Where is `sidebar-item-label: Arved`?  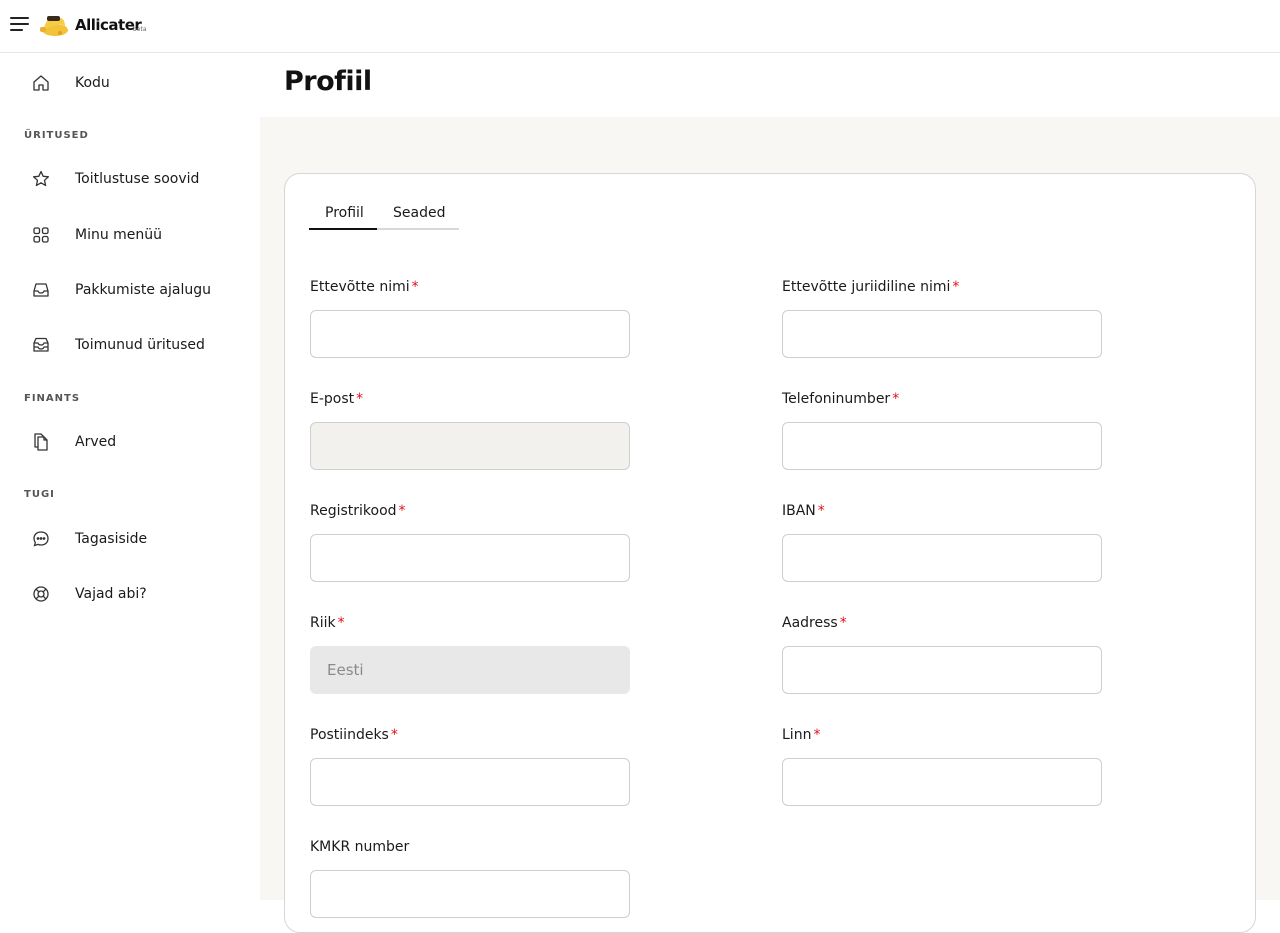
sidebar-item-label: Arved is located at coordinates (96, 442).